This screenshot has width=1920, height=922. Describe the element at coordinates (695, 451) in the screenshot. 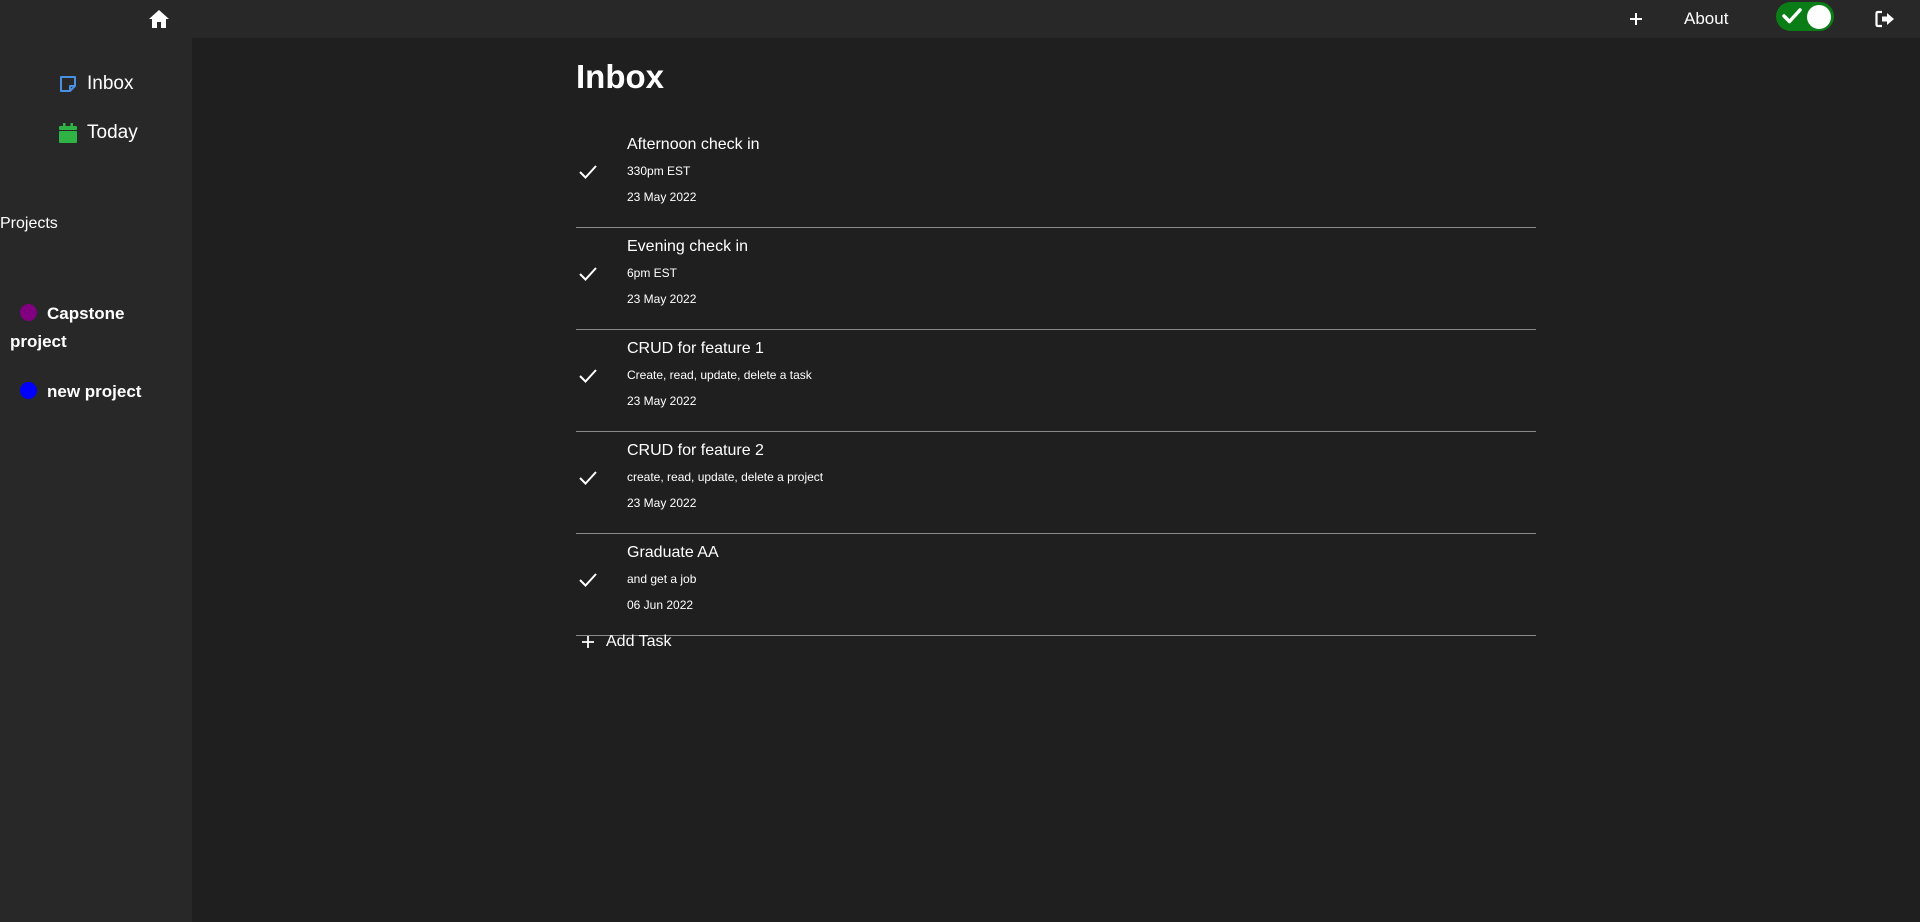

I see `task-title: CRUD for feature 2` at that location.